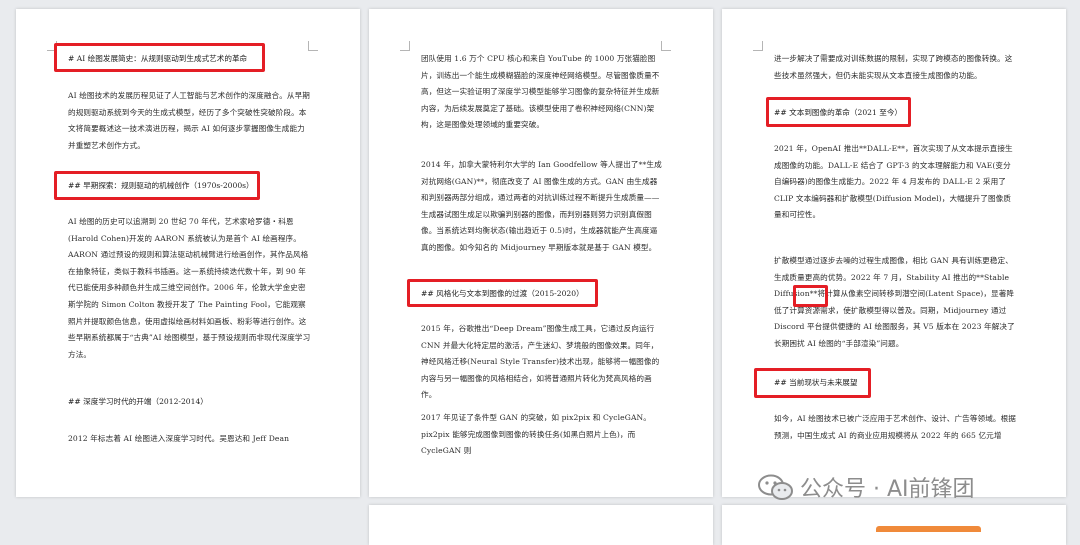  Describe the element at coordinates (776, 487) in the screenshot. I see `wechat-icon` at that location.